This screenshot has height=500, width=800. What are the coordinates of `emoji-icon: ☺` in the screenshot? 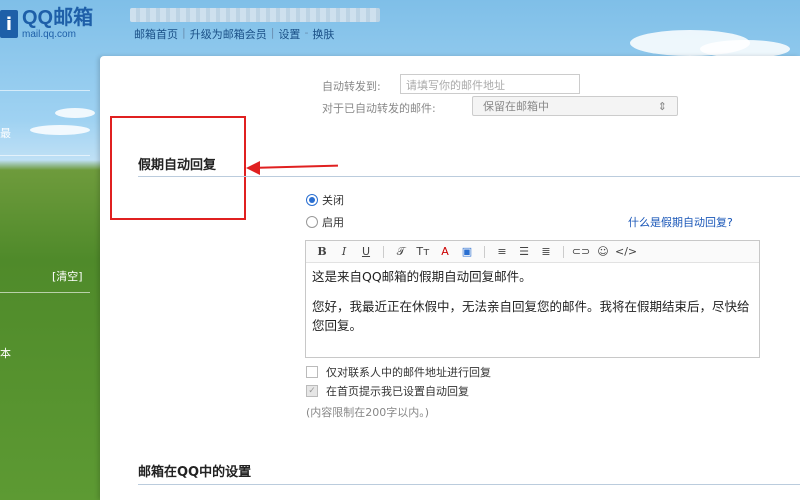 It's located at (603, 252).